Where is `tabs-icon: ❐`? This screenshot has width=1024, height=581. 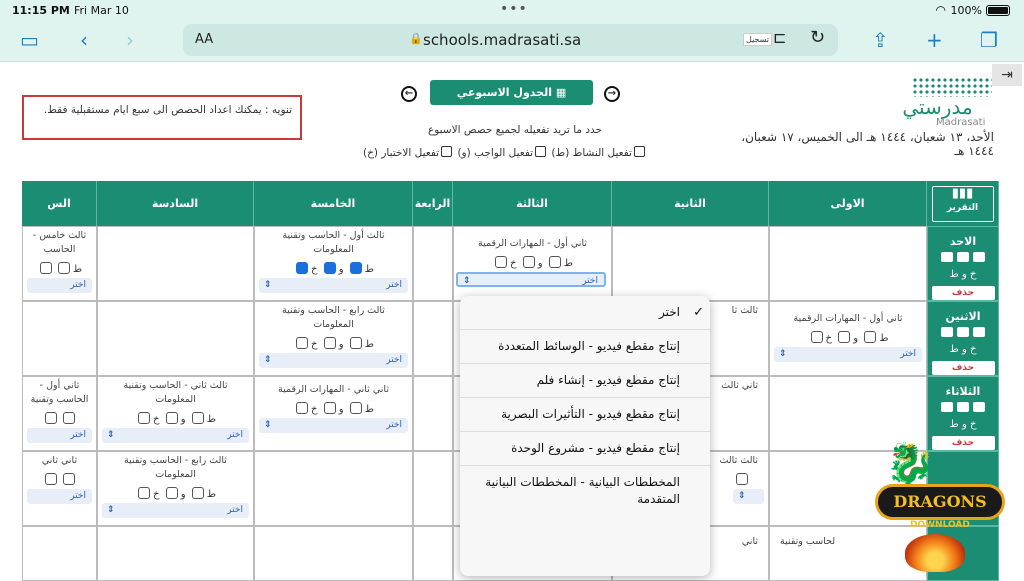 tabs-icon: ❐ is located at coordinates (989, 40).